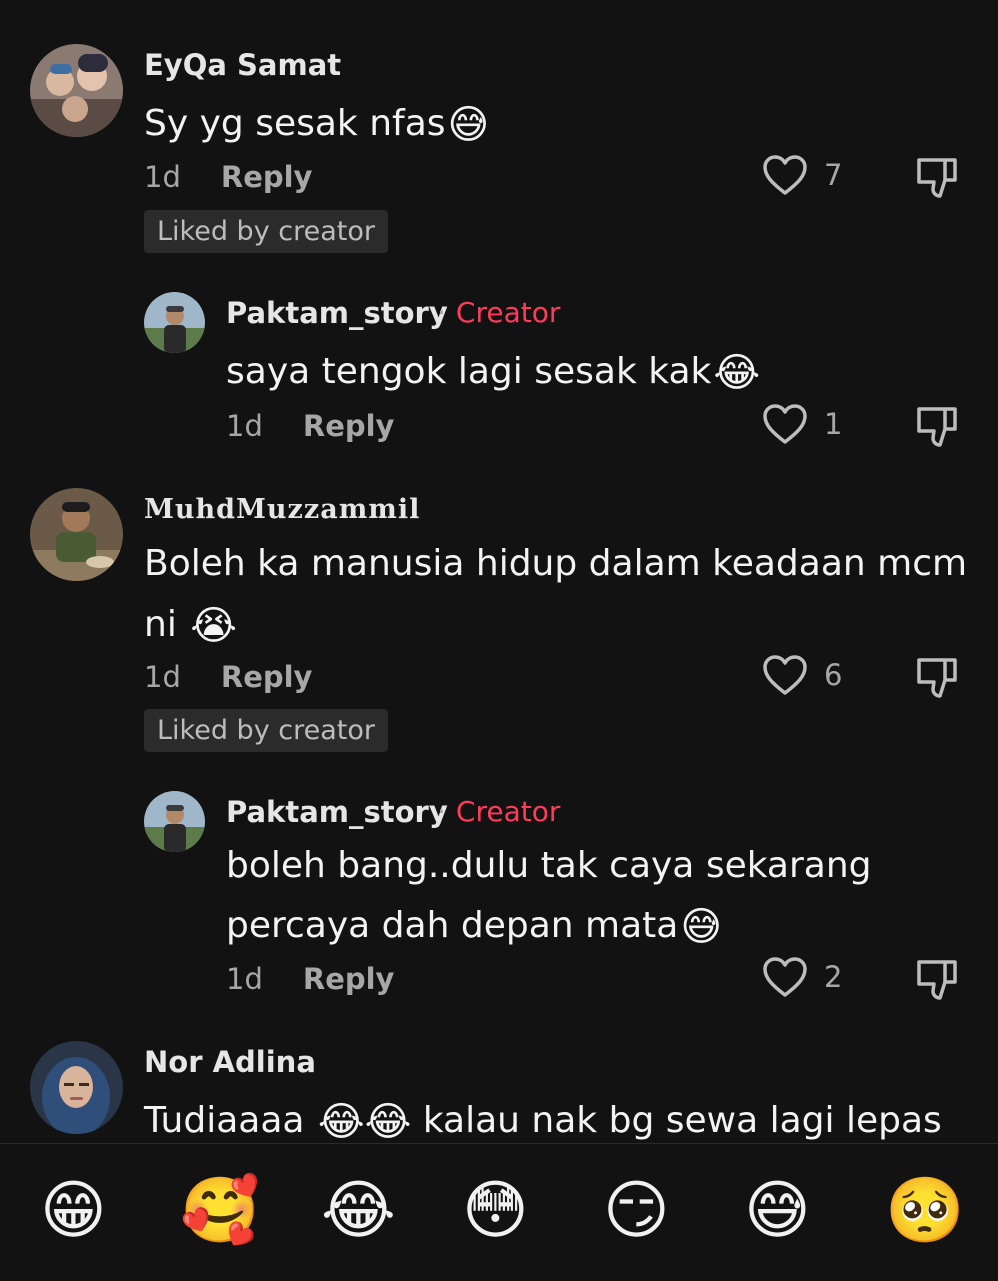 The height and width of the screenshot is (1281, 998). I want to click on avatar-photo-woman-hijab, so click(76, 1087).